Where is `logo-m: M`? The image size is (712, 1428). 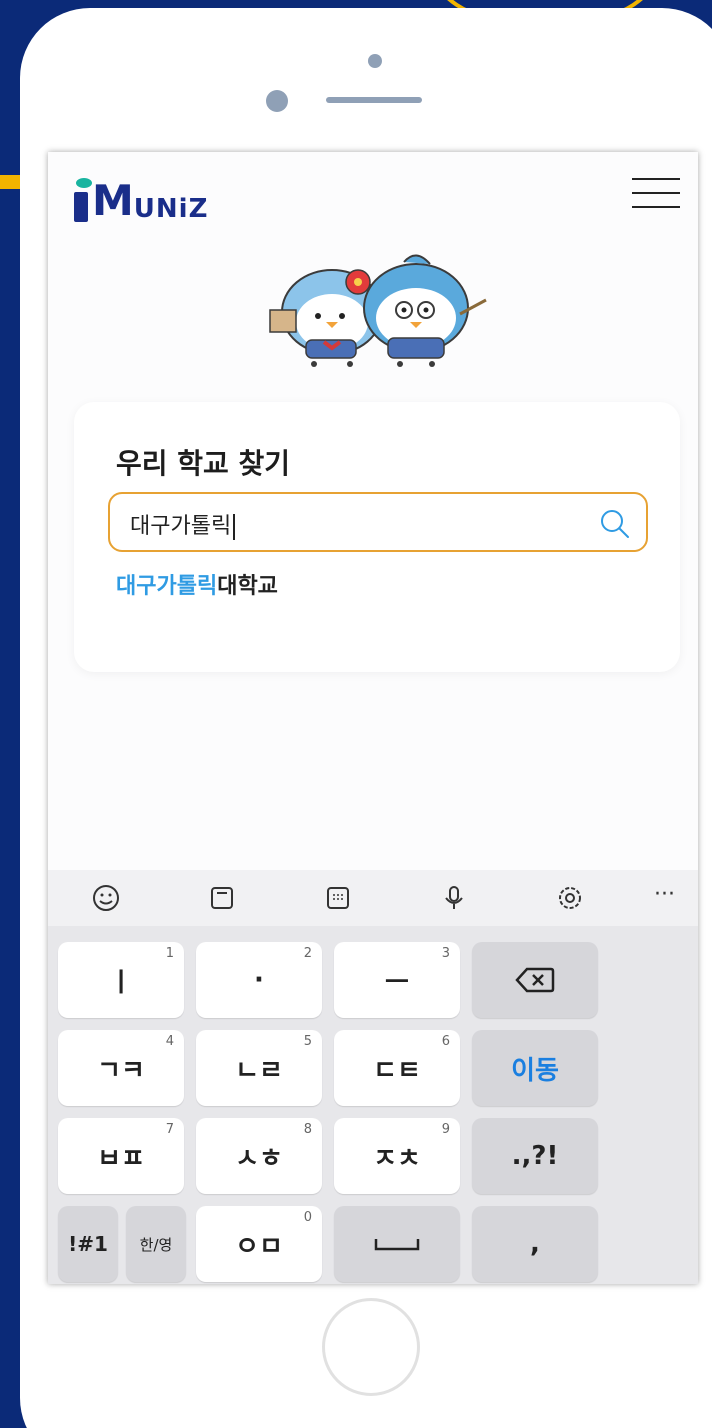
logo-m: M is located at coordinates (113, 200).